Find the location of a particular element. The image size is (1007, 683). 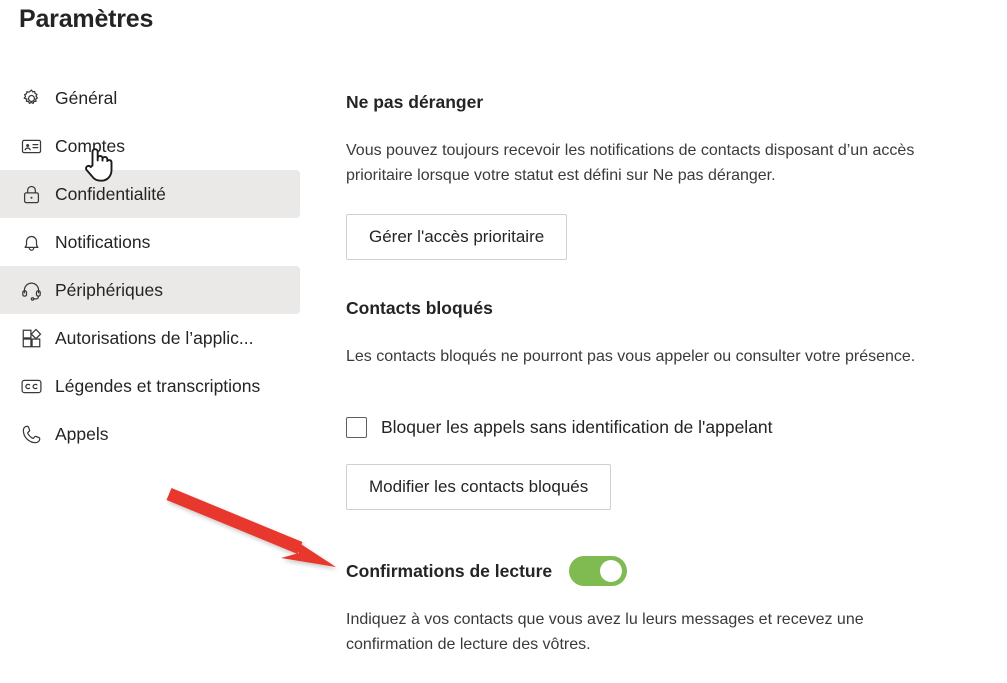

sidebar-item-legendes-transcriptions: Légendes et transcriptions is located at coordinates (150, 386).